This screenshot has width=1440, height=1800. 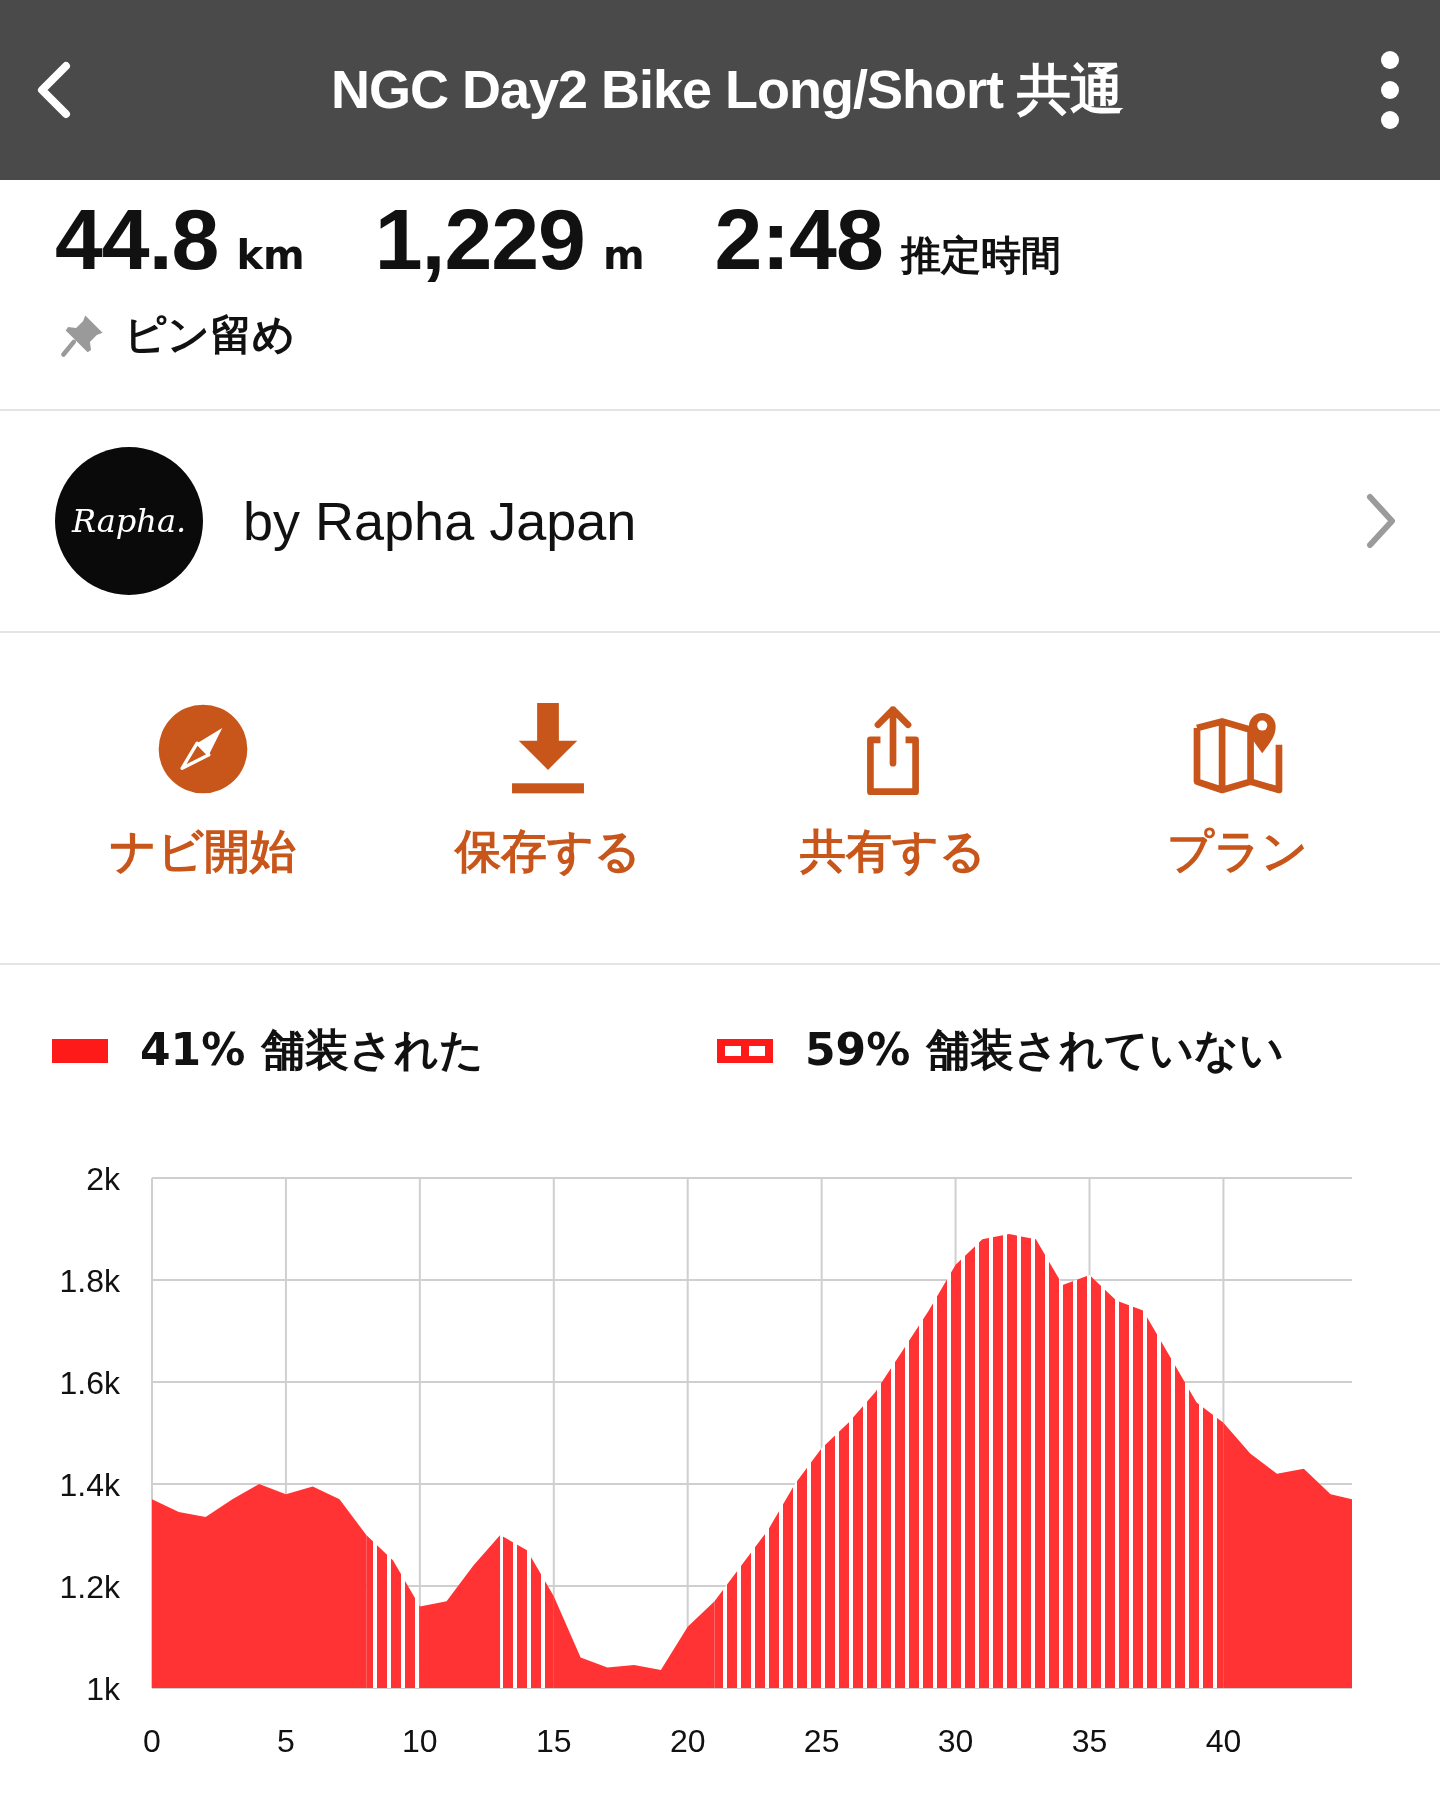 What do you see at coordinates (152, 1741) in the screenshot?
I see `x-tick-label: 0` at bounding box center [152, 1741].